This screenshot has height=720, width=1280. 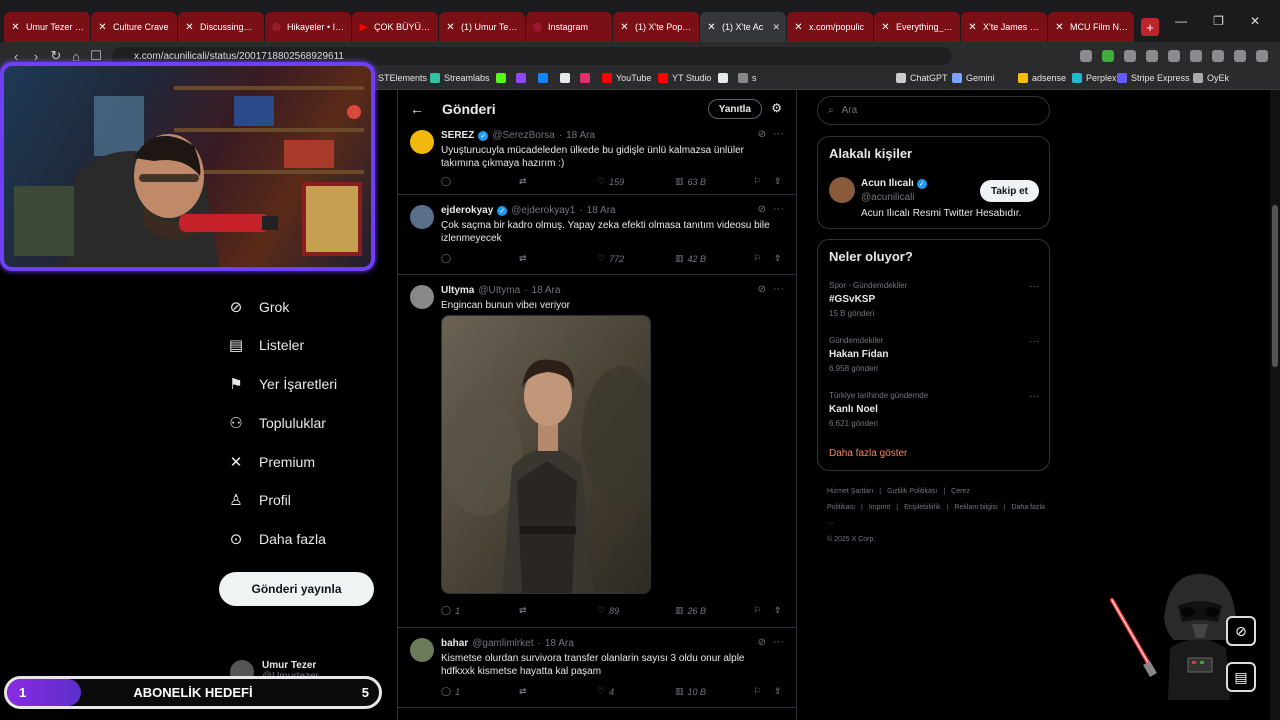 I want to click on show-more-link: Daha fazla göster, so click(x=868, y=453).